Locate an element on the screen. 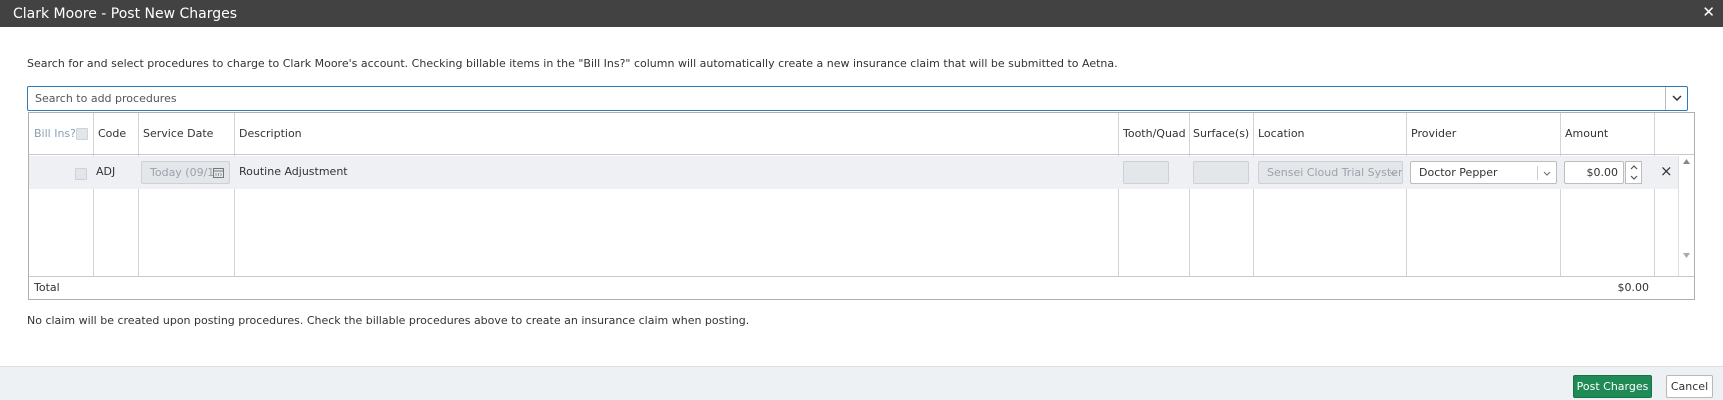 Image resolution: width=1723 pixels, height=400 pixels. location-select: Sensei Cloud Trial Syster is located at coordinates (1330, 172).